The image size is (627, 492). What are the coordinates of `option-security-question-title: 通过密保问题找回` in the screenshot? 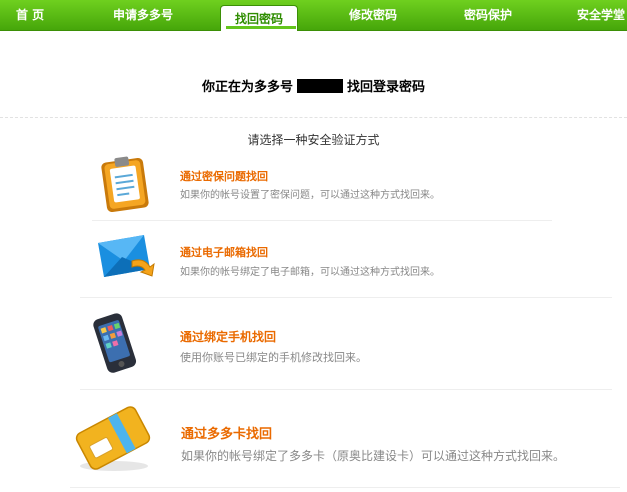 It's located at (224, 176).